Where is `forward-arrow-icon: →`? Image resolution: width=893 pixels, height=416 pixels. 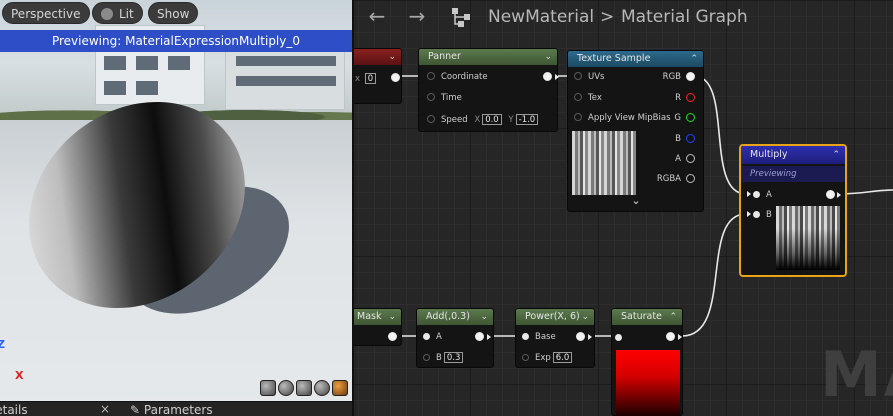 forward-arrow-icon: → is located at coordinates (417, 16).